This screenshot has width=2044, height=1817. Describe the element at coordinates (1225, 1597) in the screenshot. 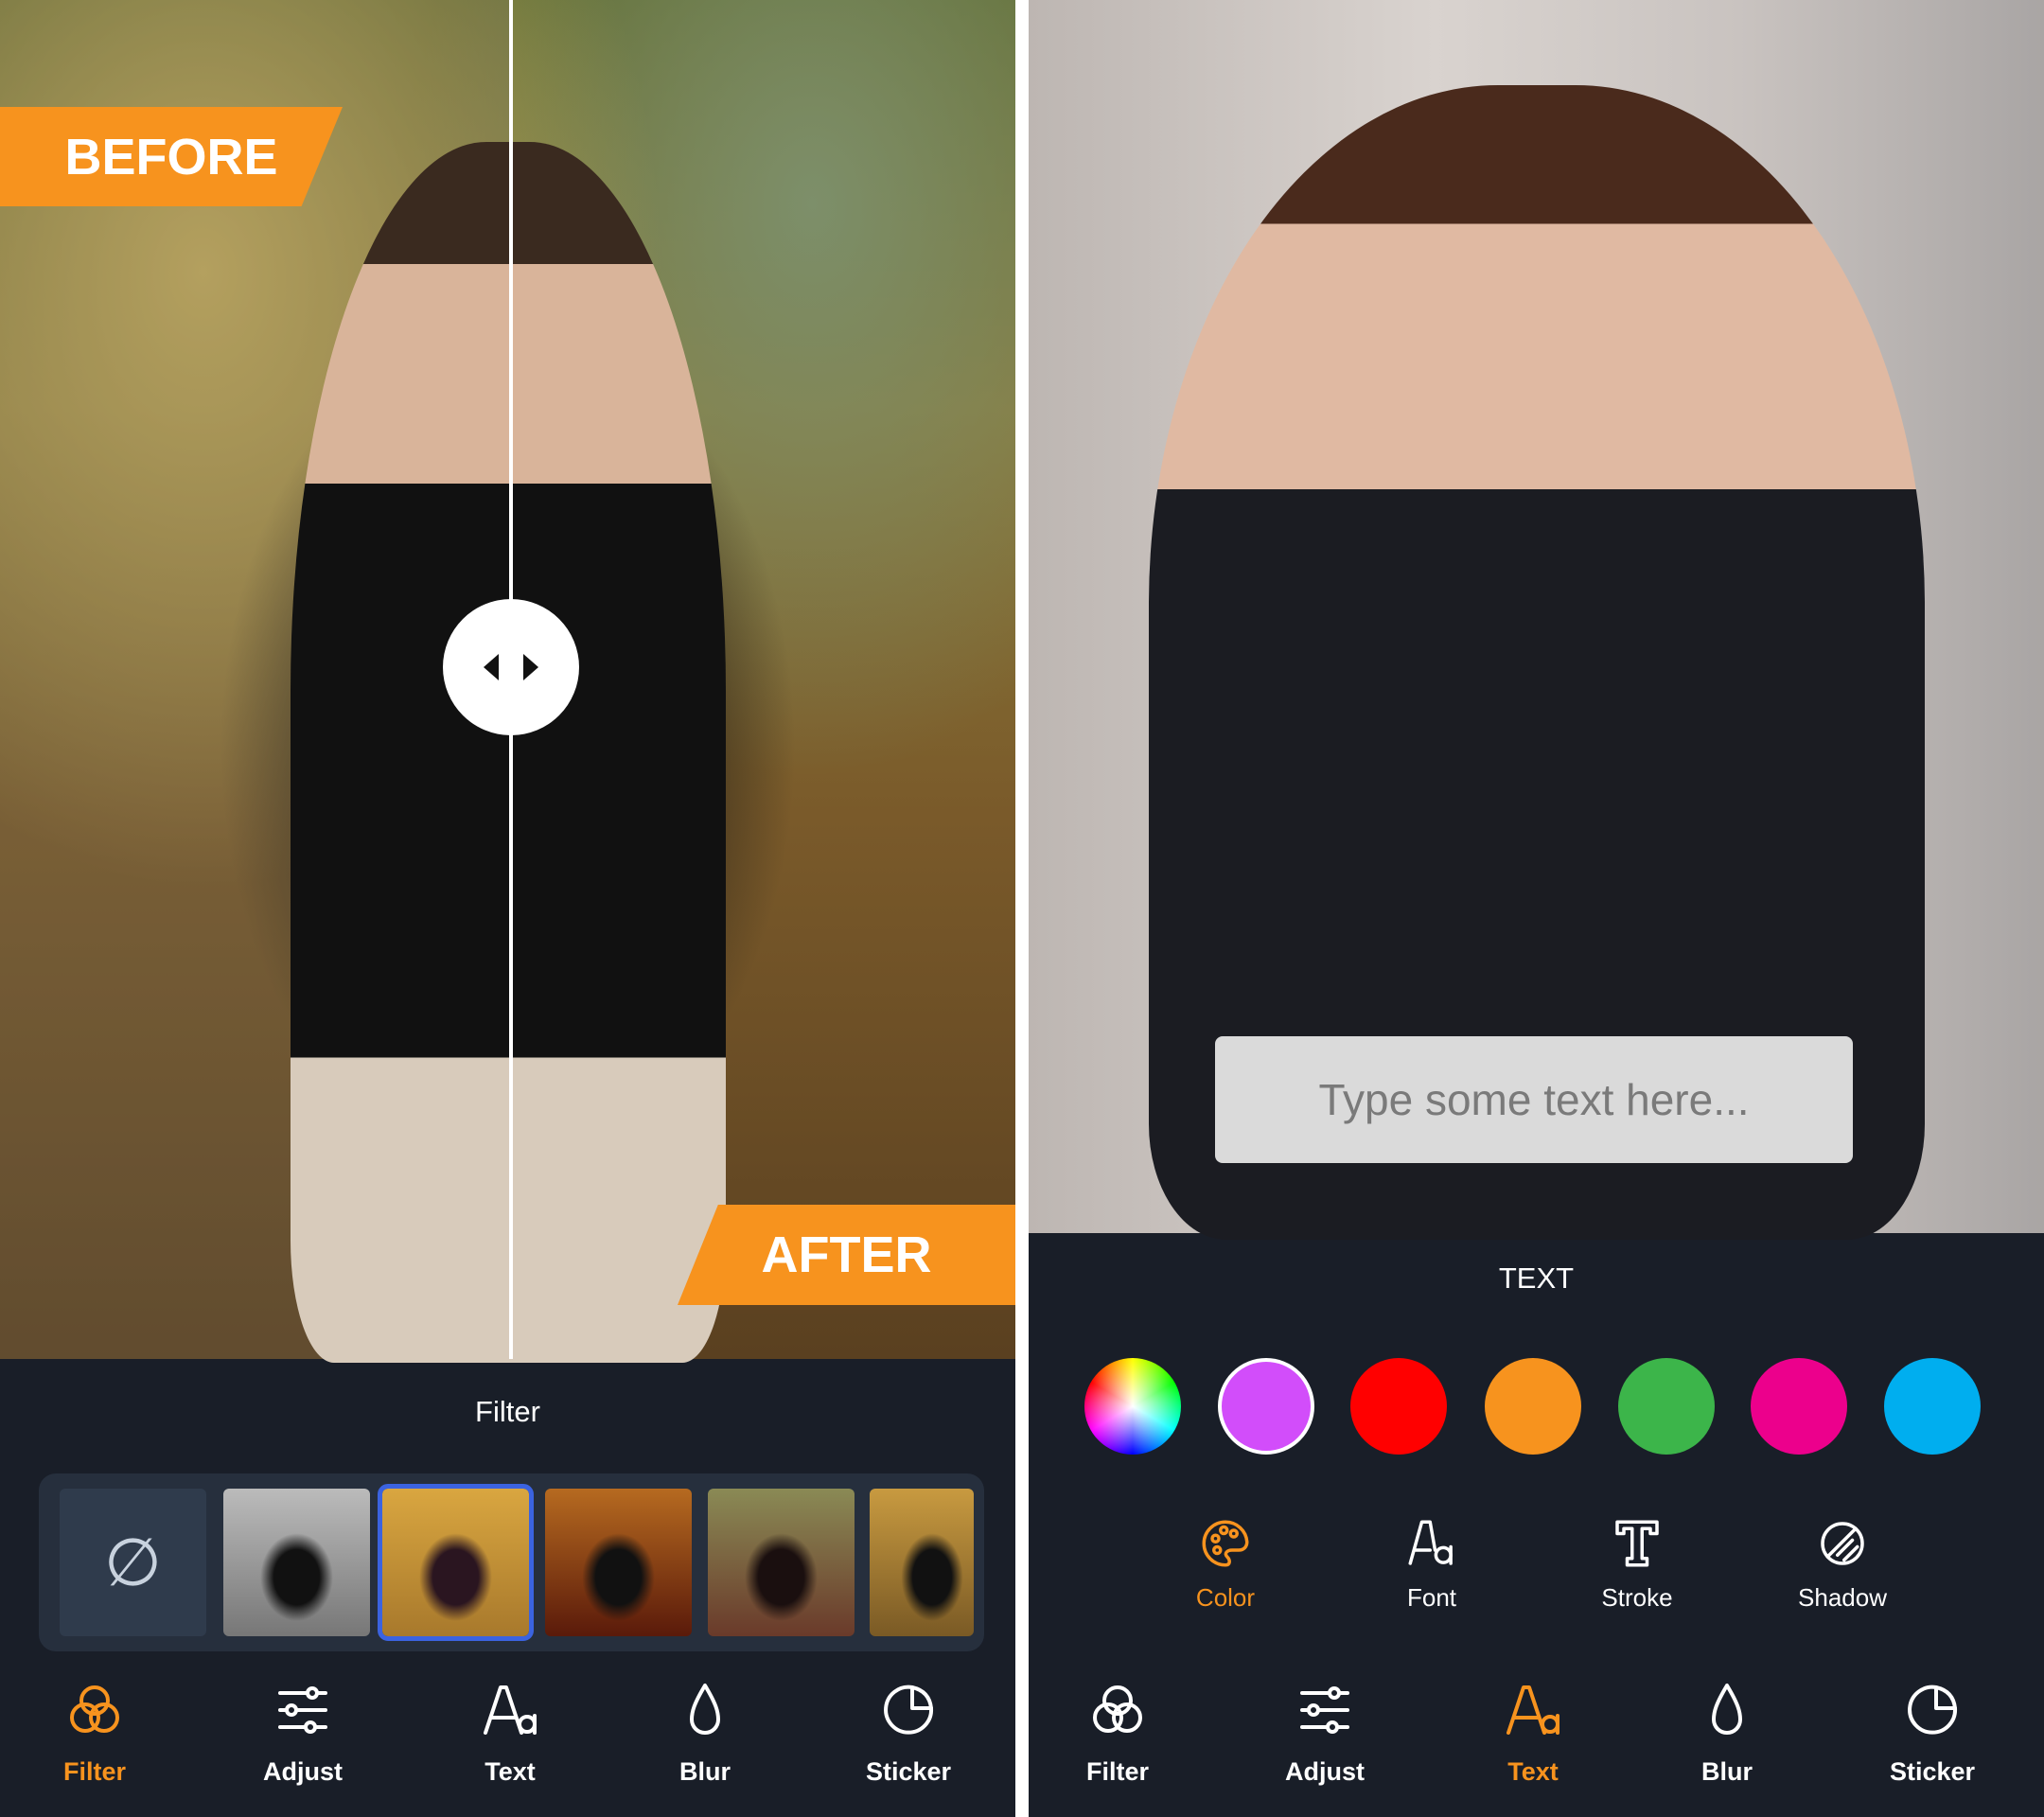

I see `tool-label: Color` at that location.